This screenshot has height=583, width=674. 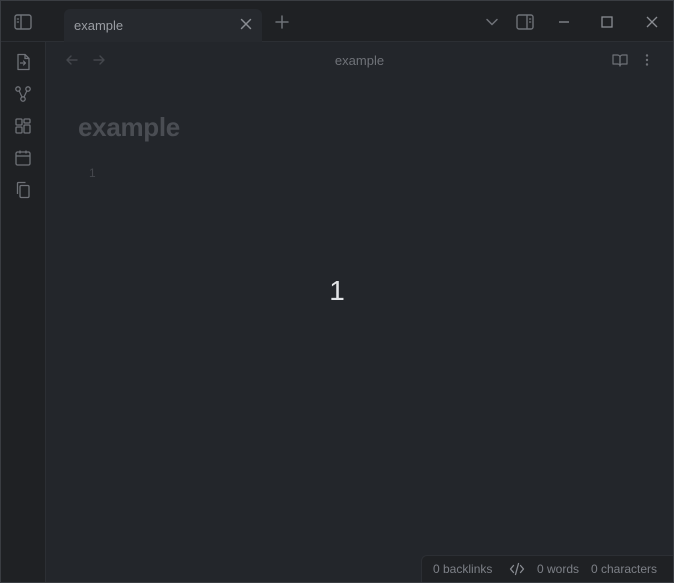 What do you see at coordinates (517, 569) in the screenshot?
I see `code-icon` at bounding box center [517, 569].